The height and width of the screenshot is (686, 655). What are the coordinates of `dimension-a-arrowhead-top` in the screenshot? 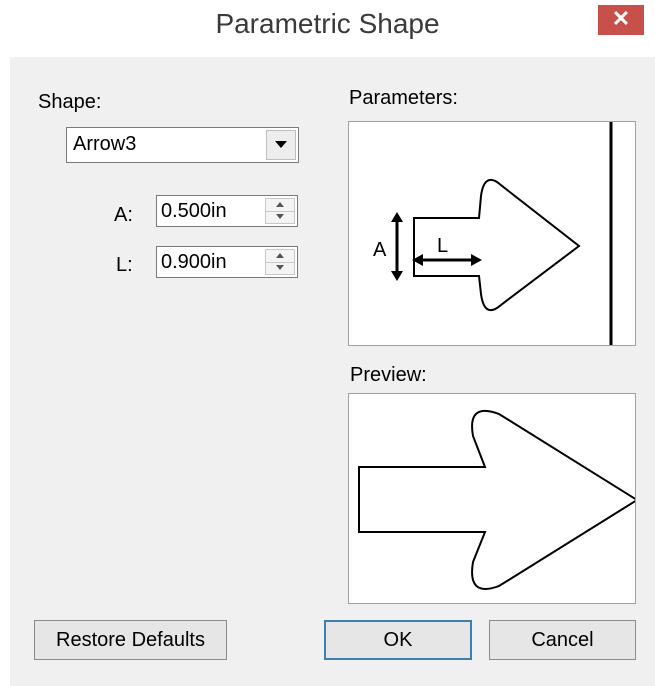 It's located at (397, 217).